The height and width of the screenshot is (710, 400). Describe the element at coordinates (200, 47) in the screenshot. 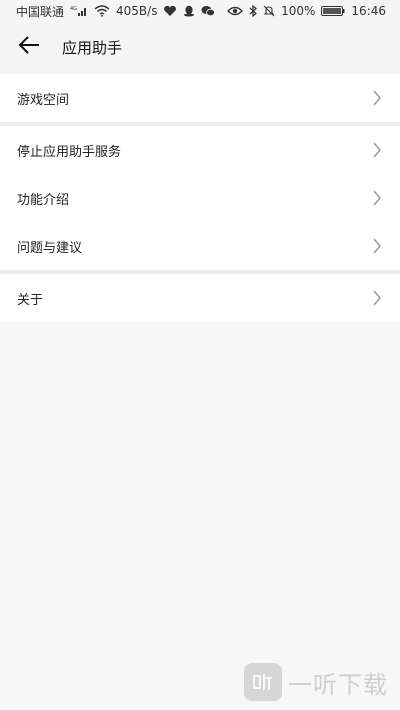

I see `app-bar: 应用助手` at that location.